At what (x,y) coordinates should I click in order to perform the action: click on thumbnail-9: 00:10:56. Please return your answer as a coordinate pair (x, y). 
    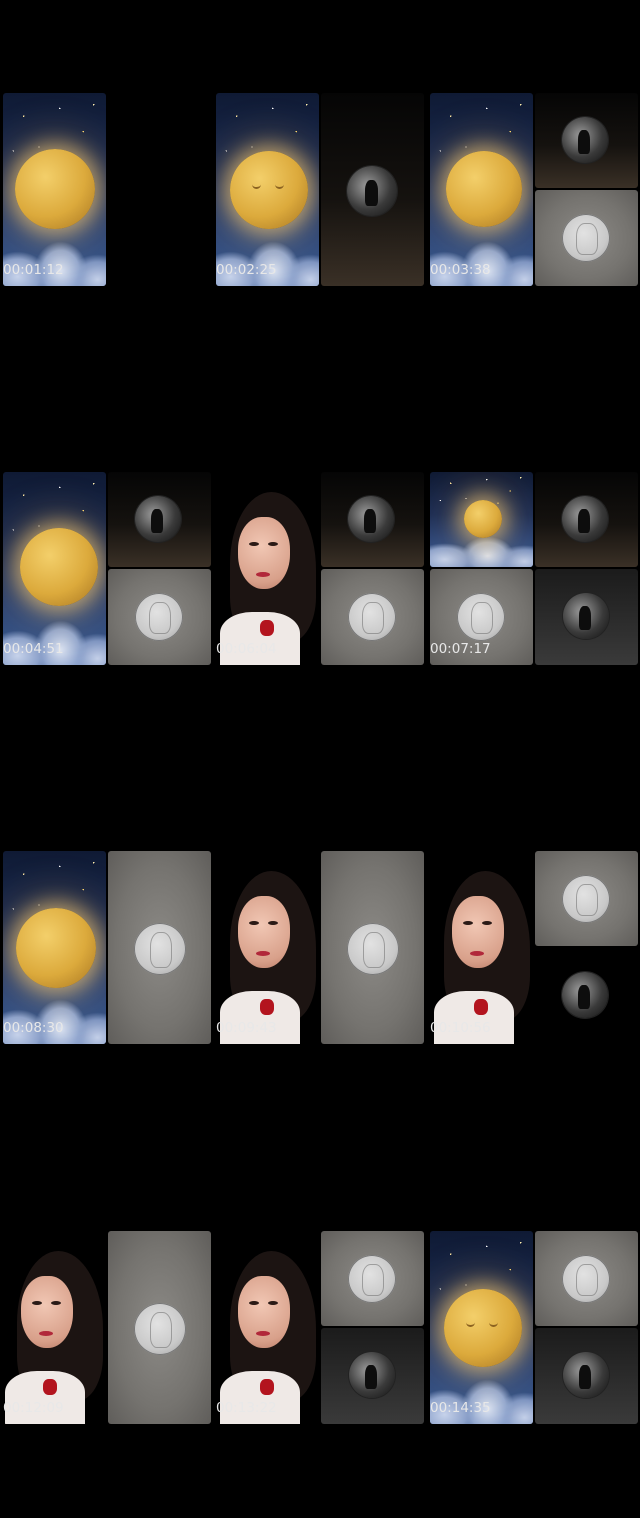
    Looking at the image, I should click on (533, 947).